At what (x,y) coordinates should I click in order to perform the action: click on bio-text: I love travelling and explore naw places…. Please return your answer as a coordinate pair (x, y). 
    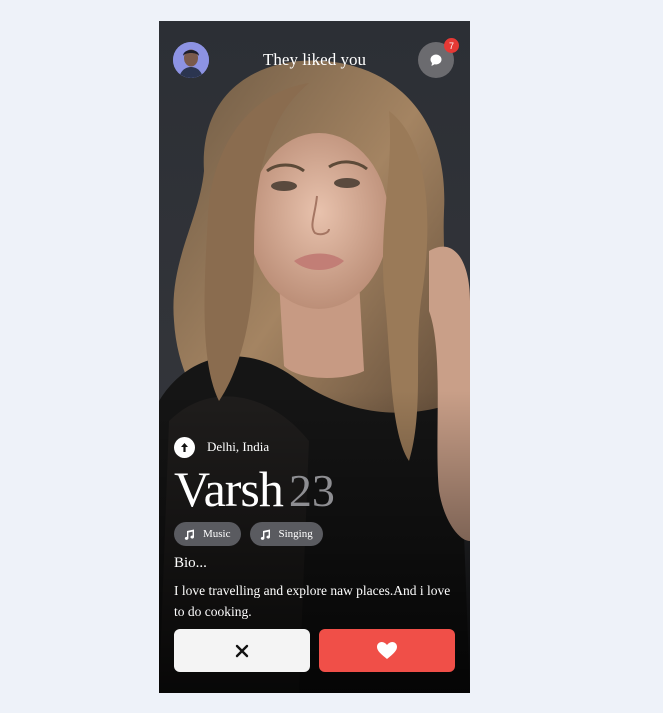
    Looking at the image, I should click on (312, 601).